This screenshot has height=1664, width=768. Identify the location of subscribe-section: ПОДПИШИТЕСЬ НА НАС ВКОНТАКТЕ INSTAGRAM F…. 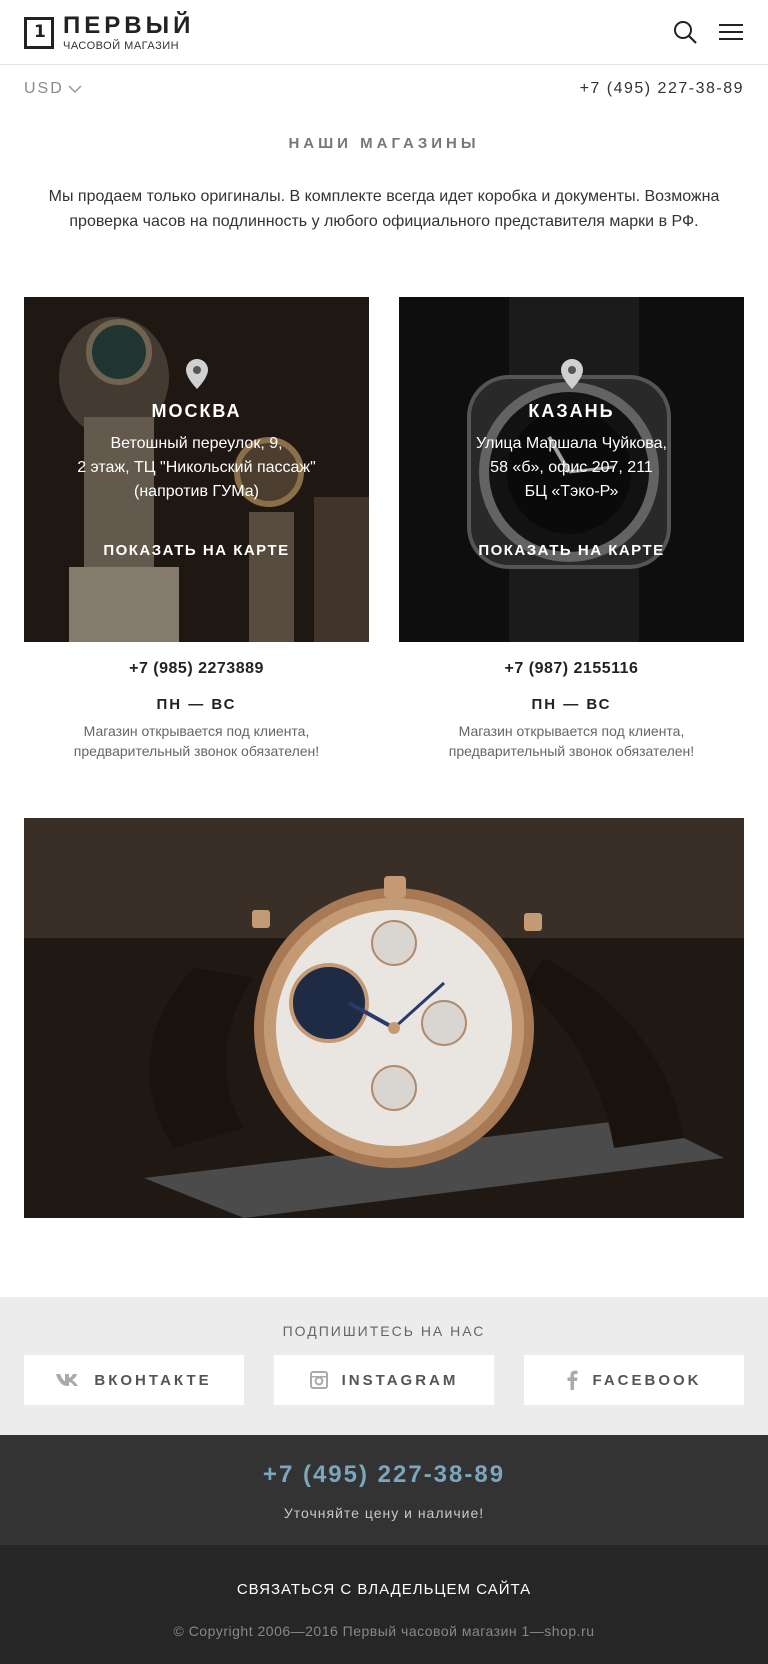
(384, 1366).